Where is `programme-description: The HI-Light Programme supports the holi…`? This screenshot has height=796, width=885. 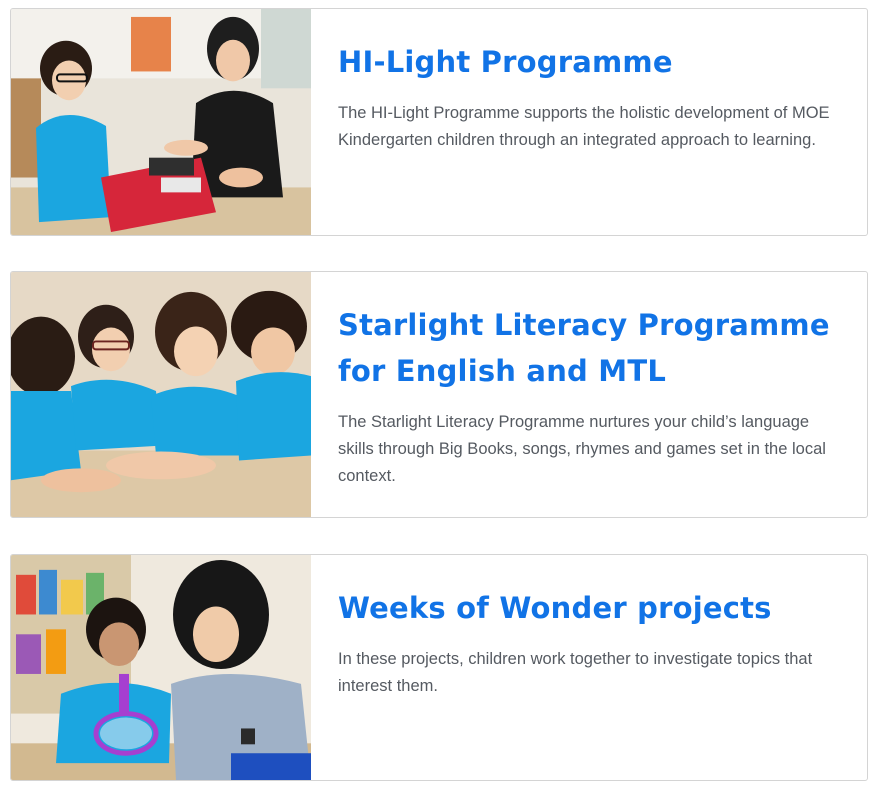 programme-description: The HI-Light Programme supports the holi… is located at coordinates (584, 126).